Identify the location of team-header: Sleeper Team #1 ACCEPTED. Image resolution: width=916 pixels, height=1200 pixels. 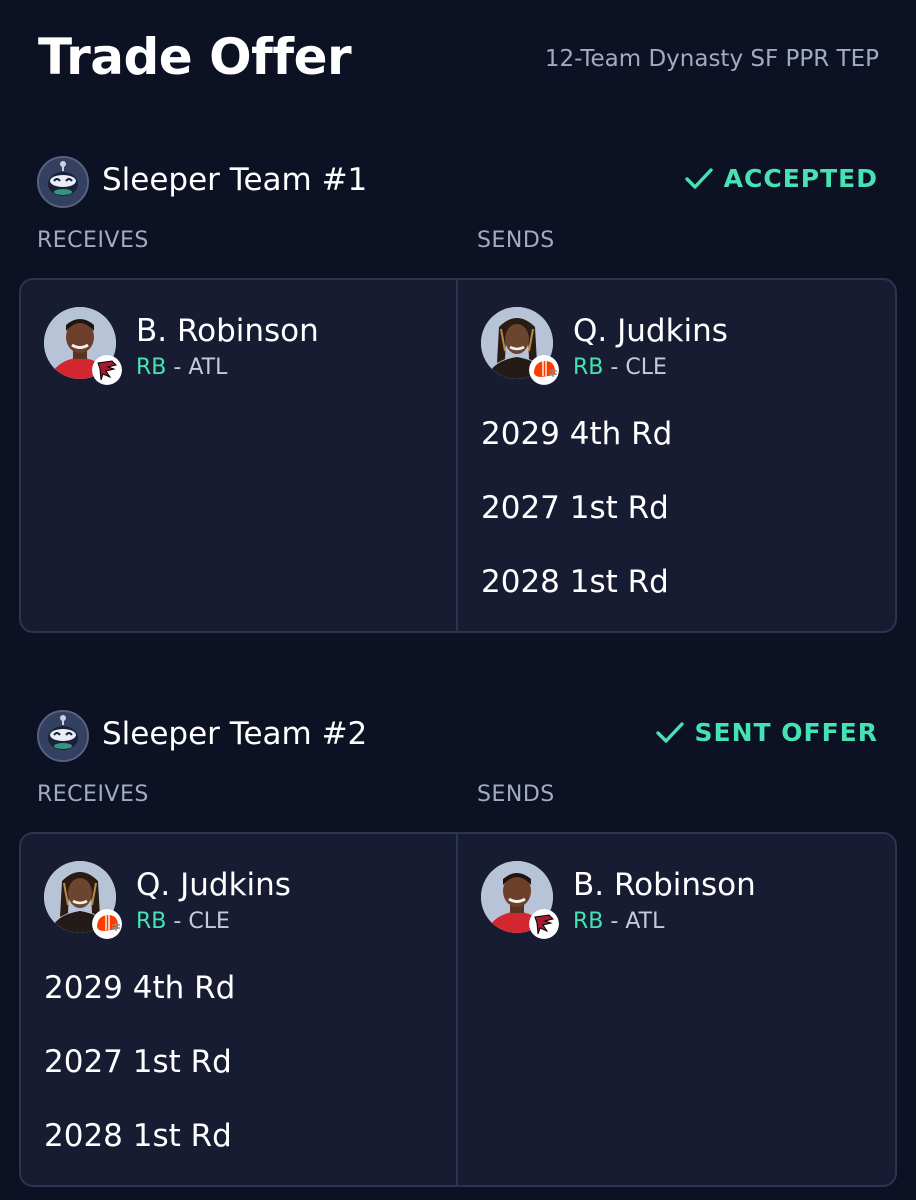
(458, 182).